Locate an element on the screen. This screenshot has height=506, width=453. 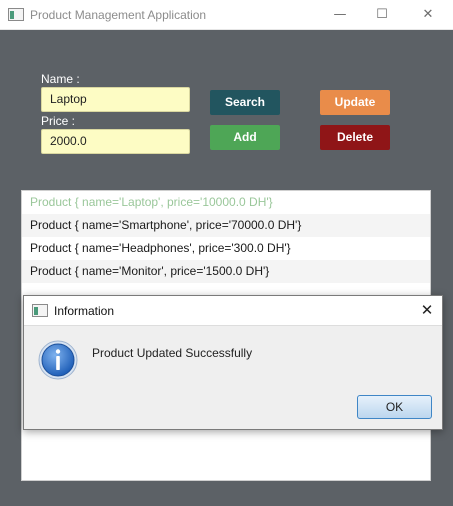
price-label: Price : is located at coordinates (58, 121).